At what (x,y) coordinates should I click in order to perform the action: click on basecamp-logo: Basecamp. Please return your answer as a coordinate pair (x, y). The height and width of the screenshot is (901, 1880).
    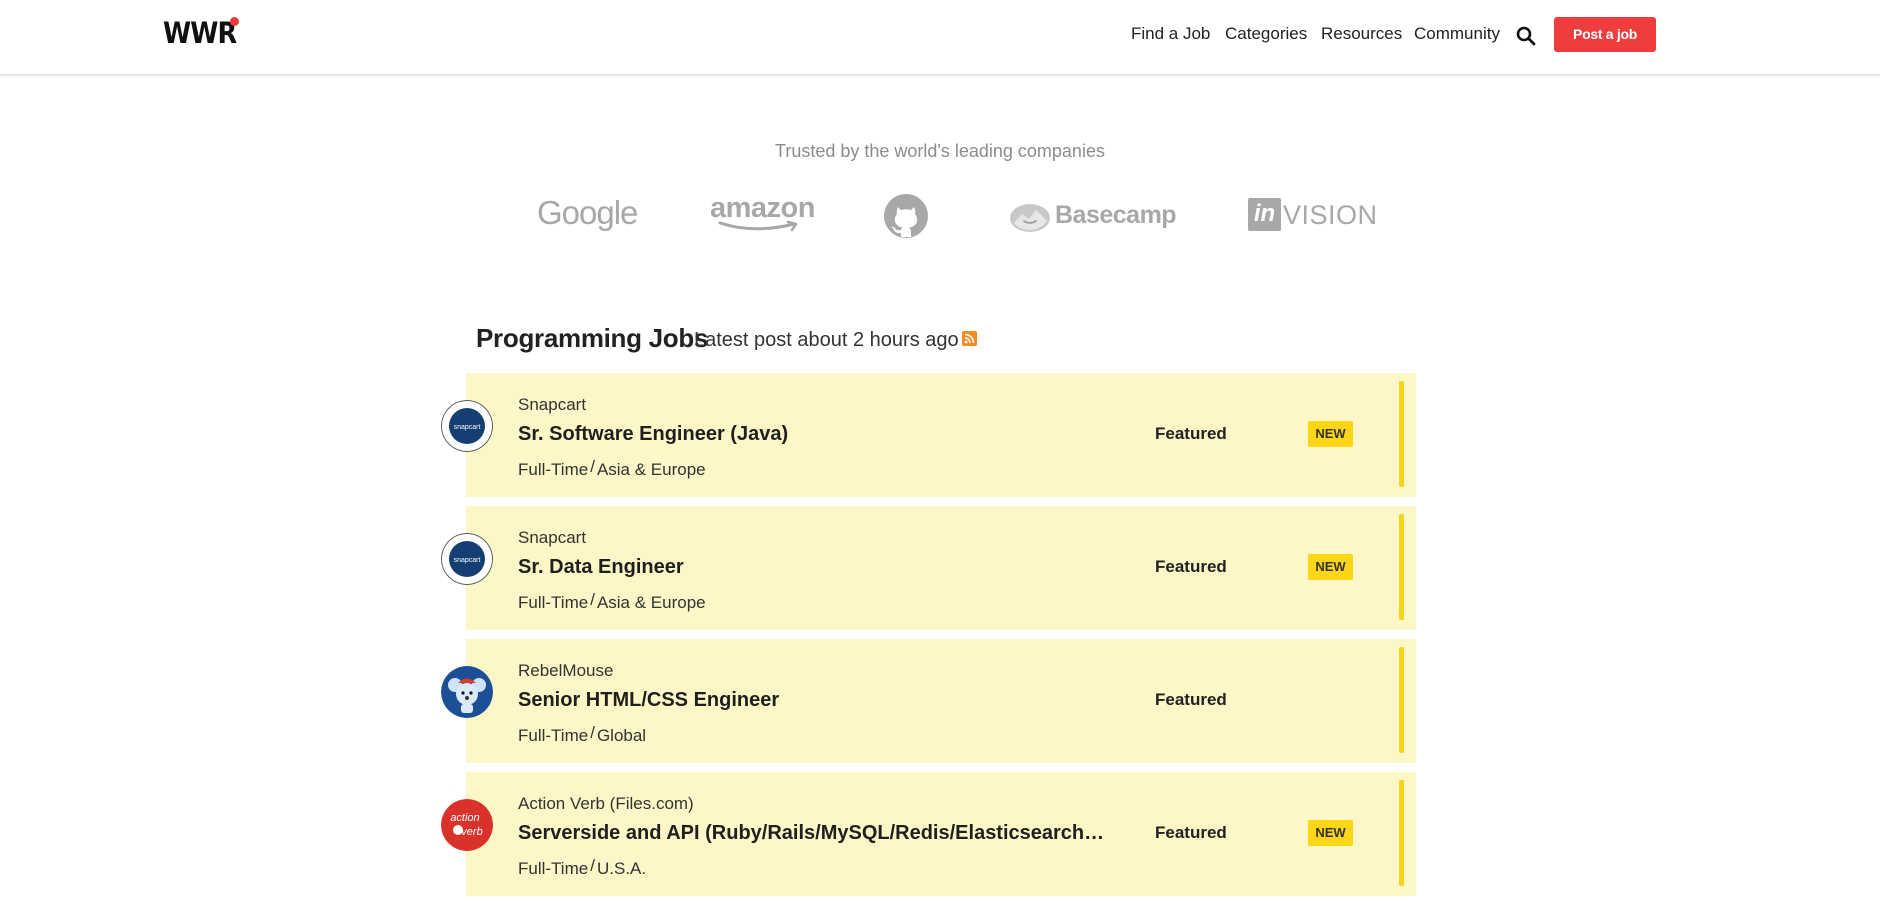
    Looking at the image, I should click on (1116, 215).